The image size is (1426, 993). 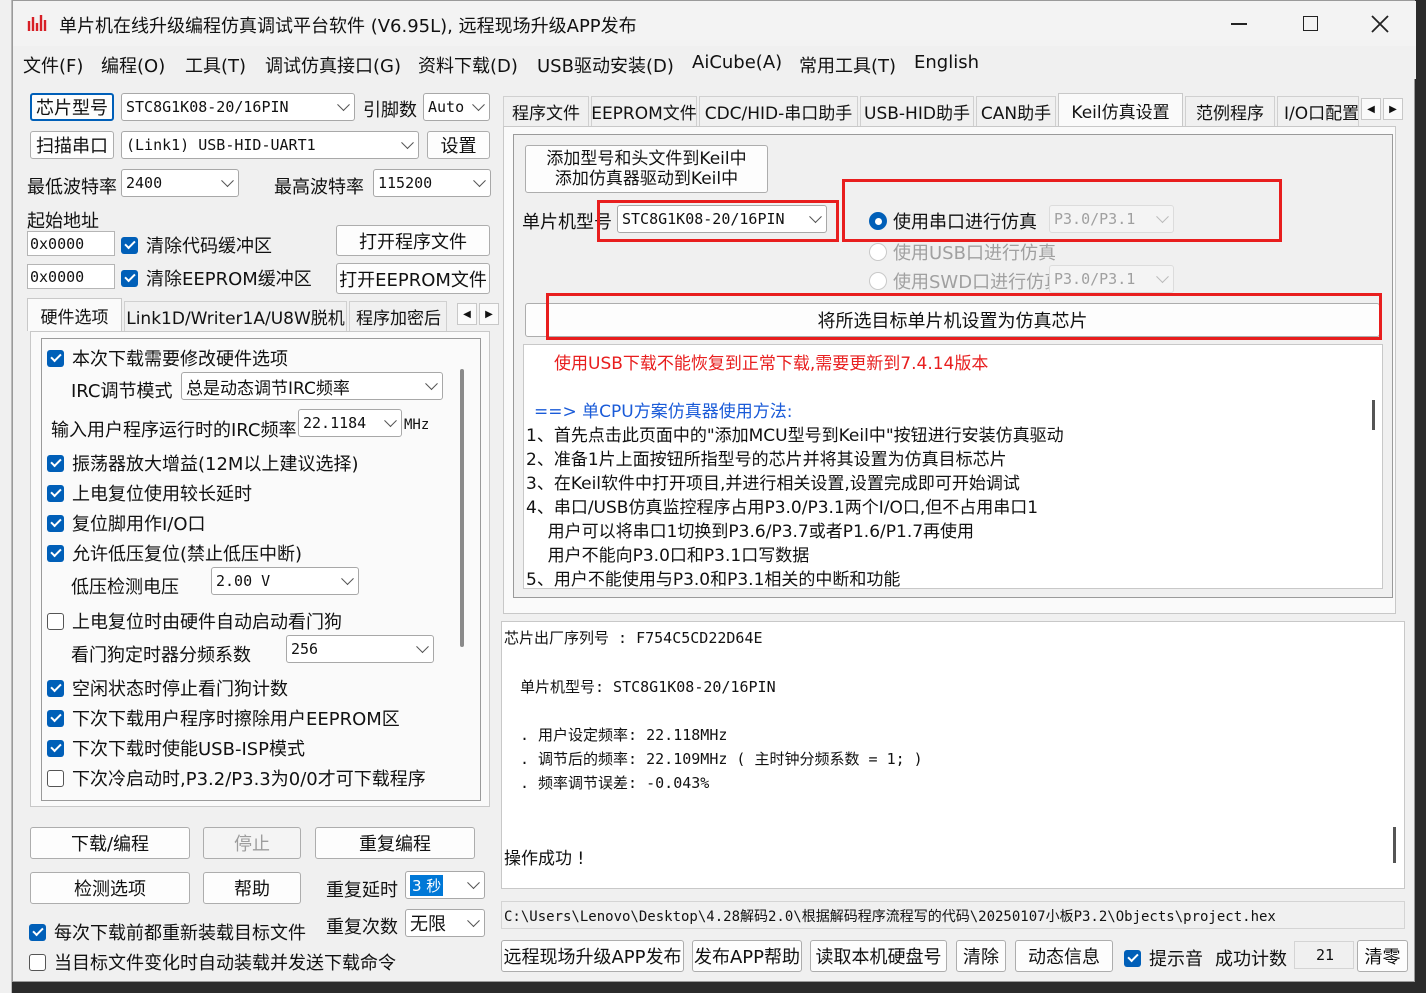 What do you see at coordinates (238, 107) in the screenshot?
I see `chip-model-select: STC8G1K08-20/16PIN` at bounding box center [238, 107].